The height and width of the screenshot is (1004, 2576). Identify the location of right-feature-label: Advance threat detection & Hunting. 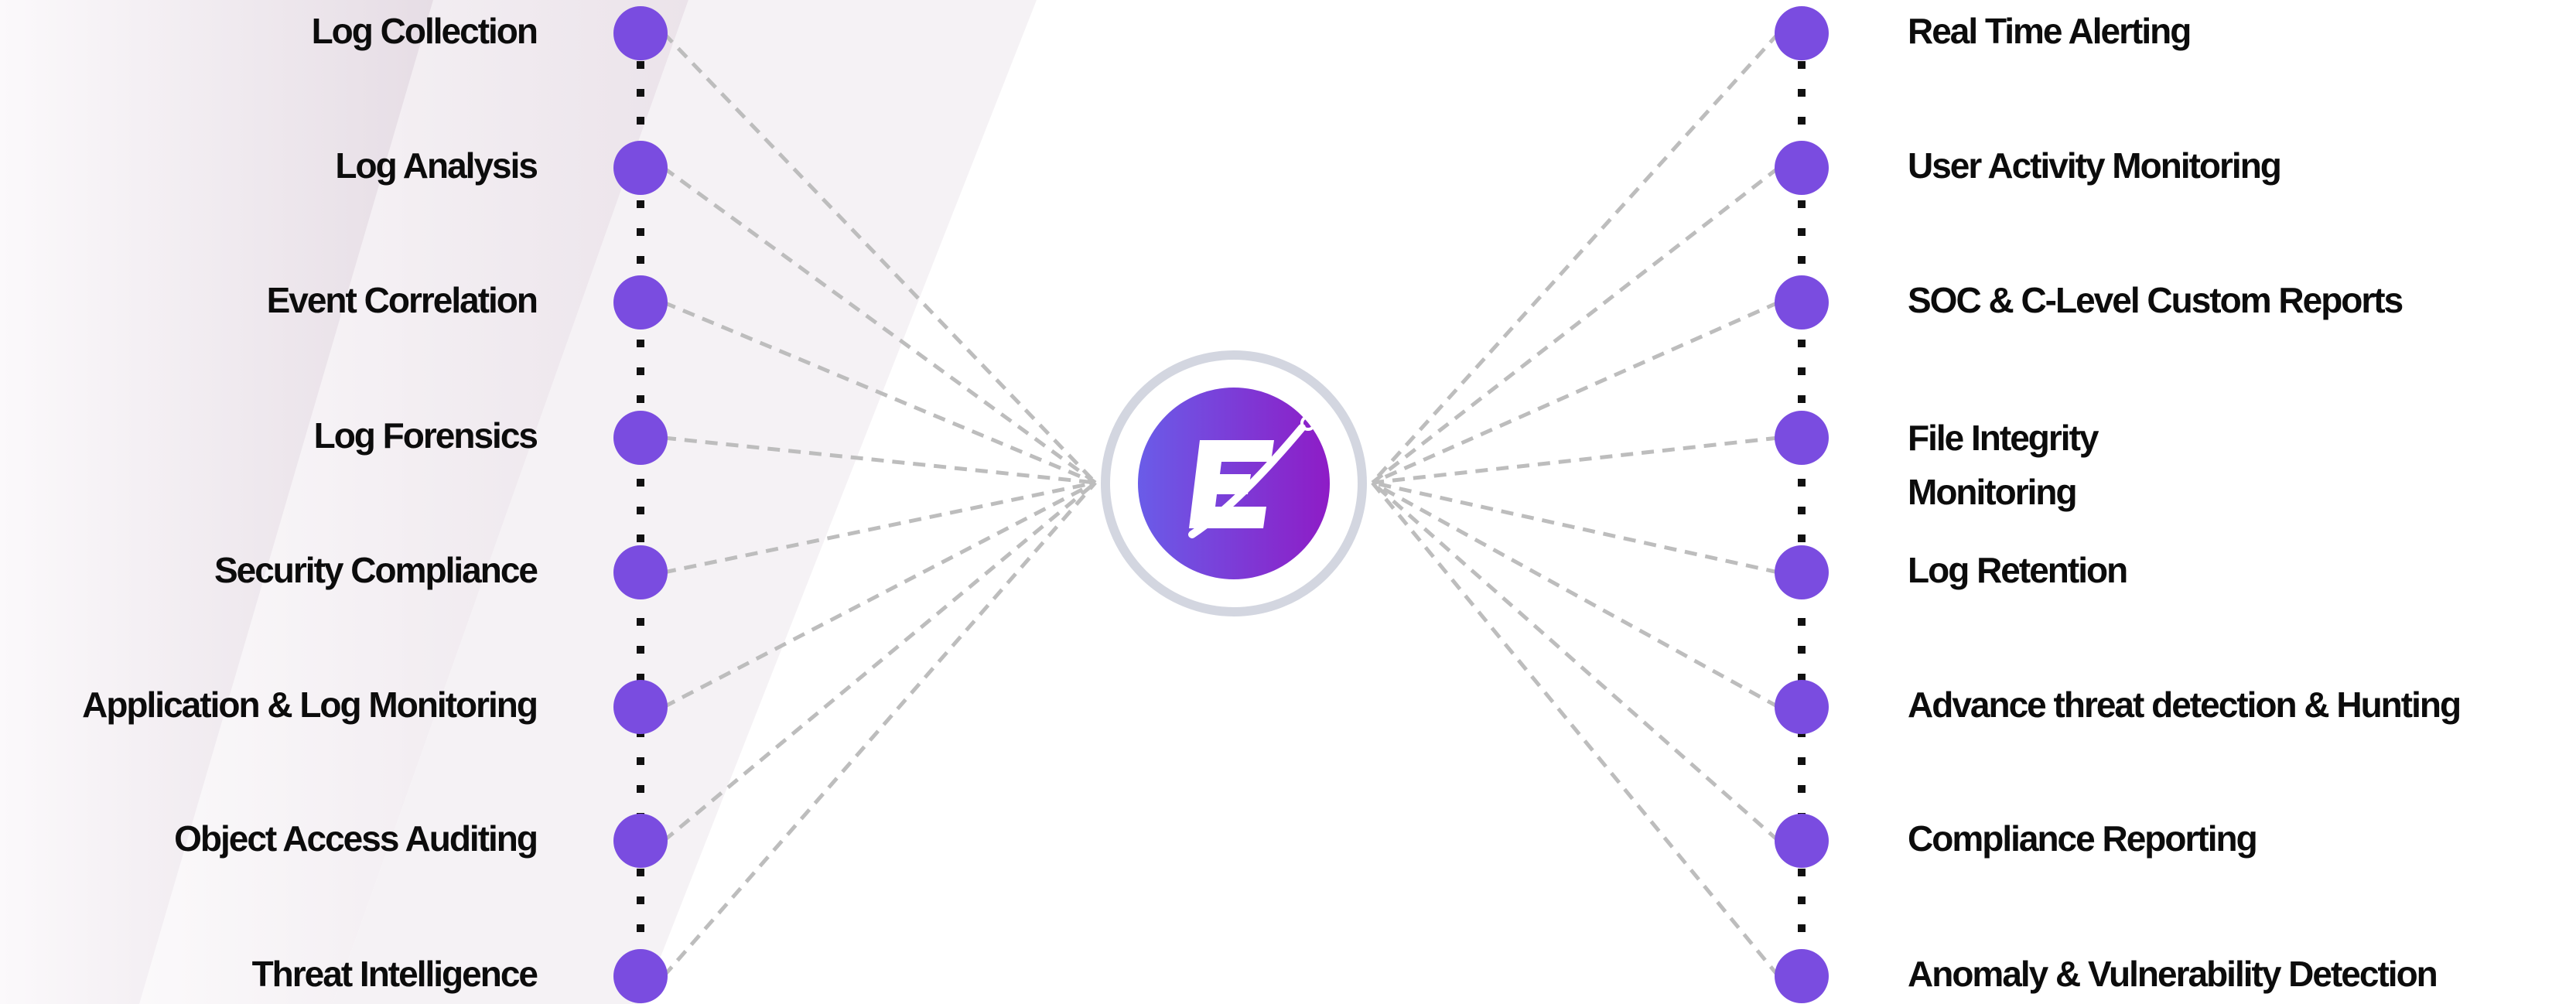
(2185, 705).